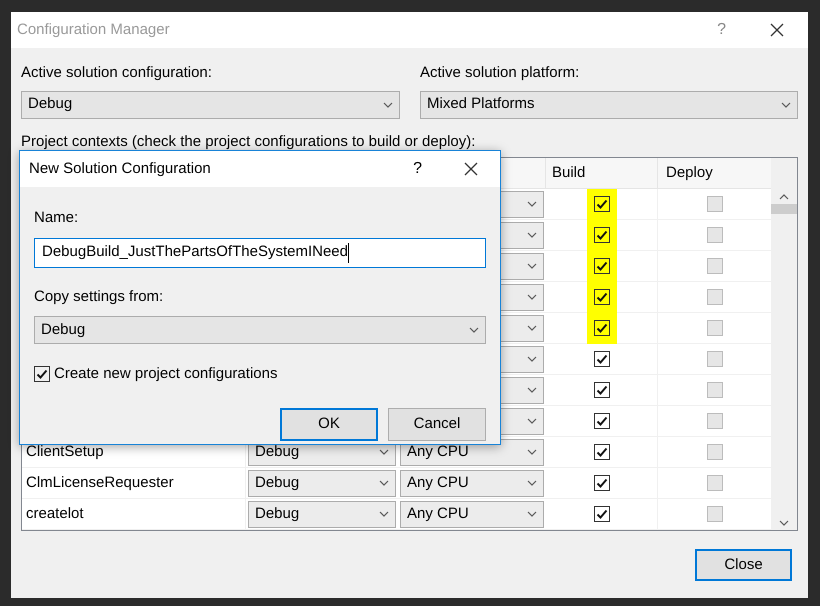  I want to click on table-cell-text: ClientSetup, so click(65, 452).